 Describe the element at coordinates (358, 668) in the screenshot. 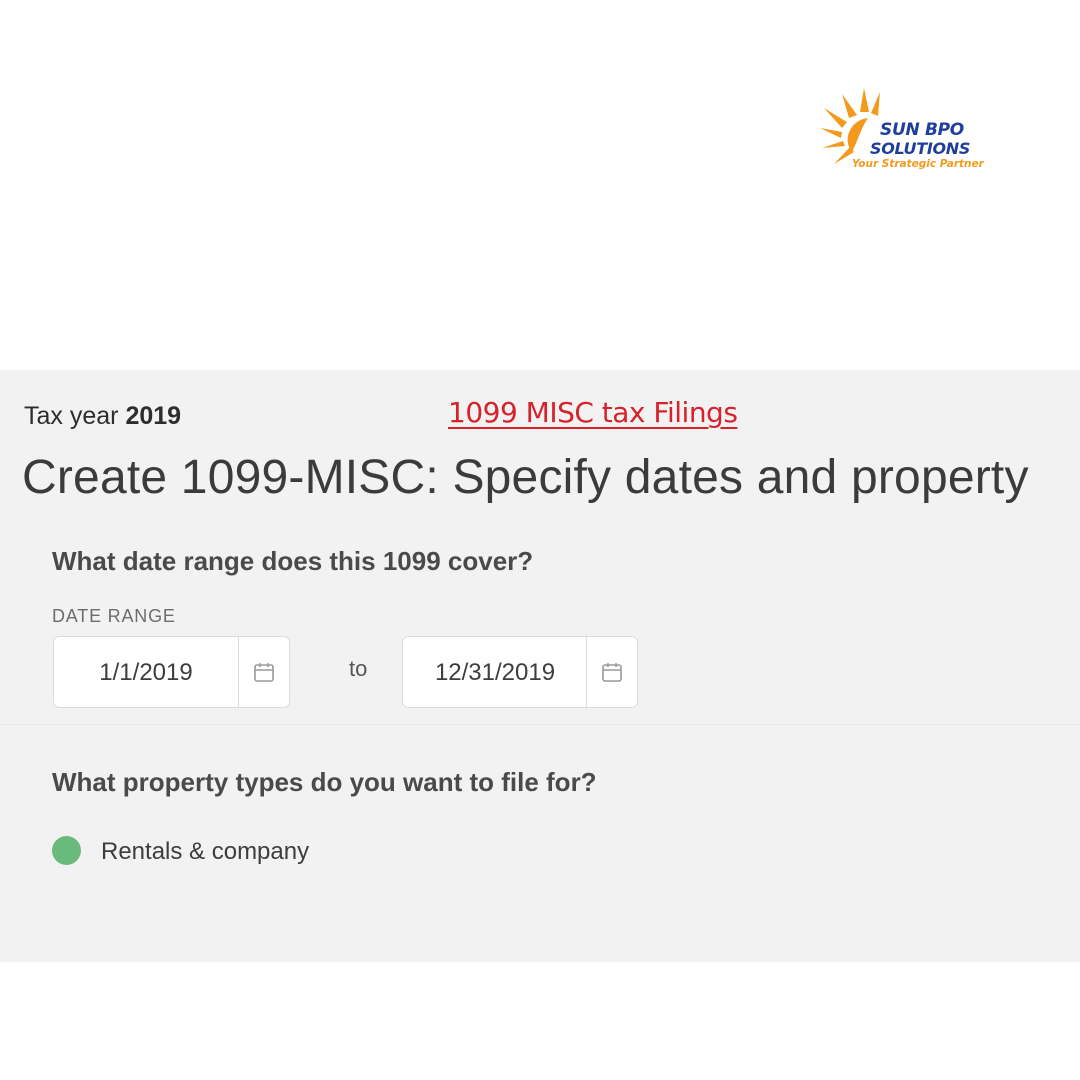

I see `date-range-to-label: to` at that location.